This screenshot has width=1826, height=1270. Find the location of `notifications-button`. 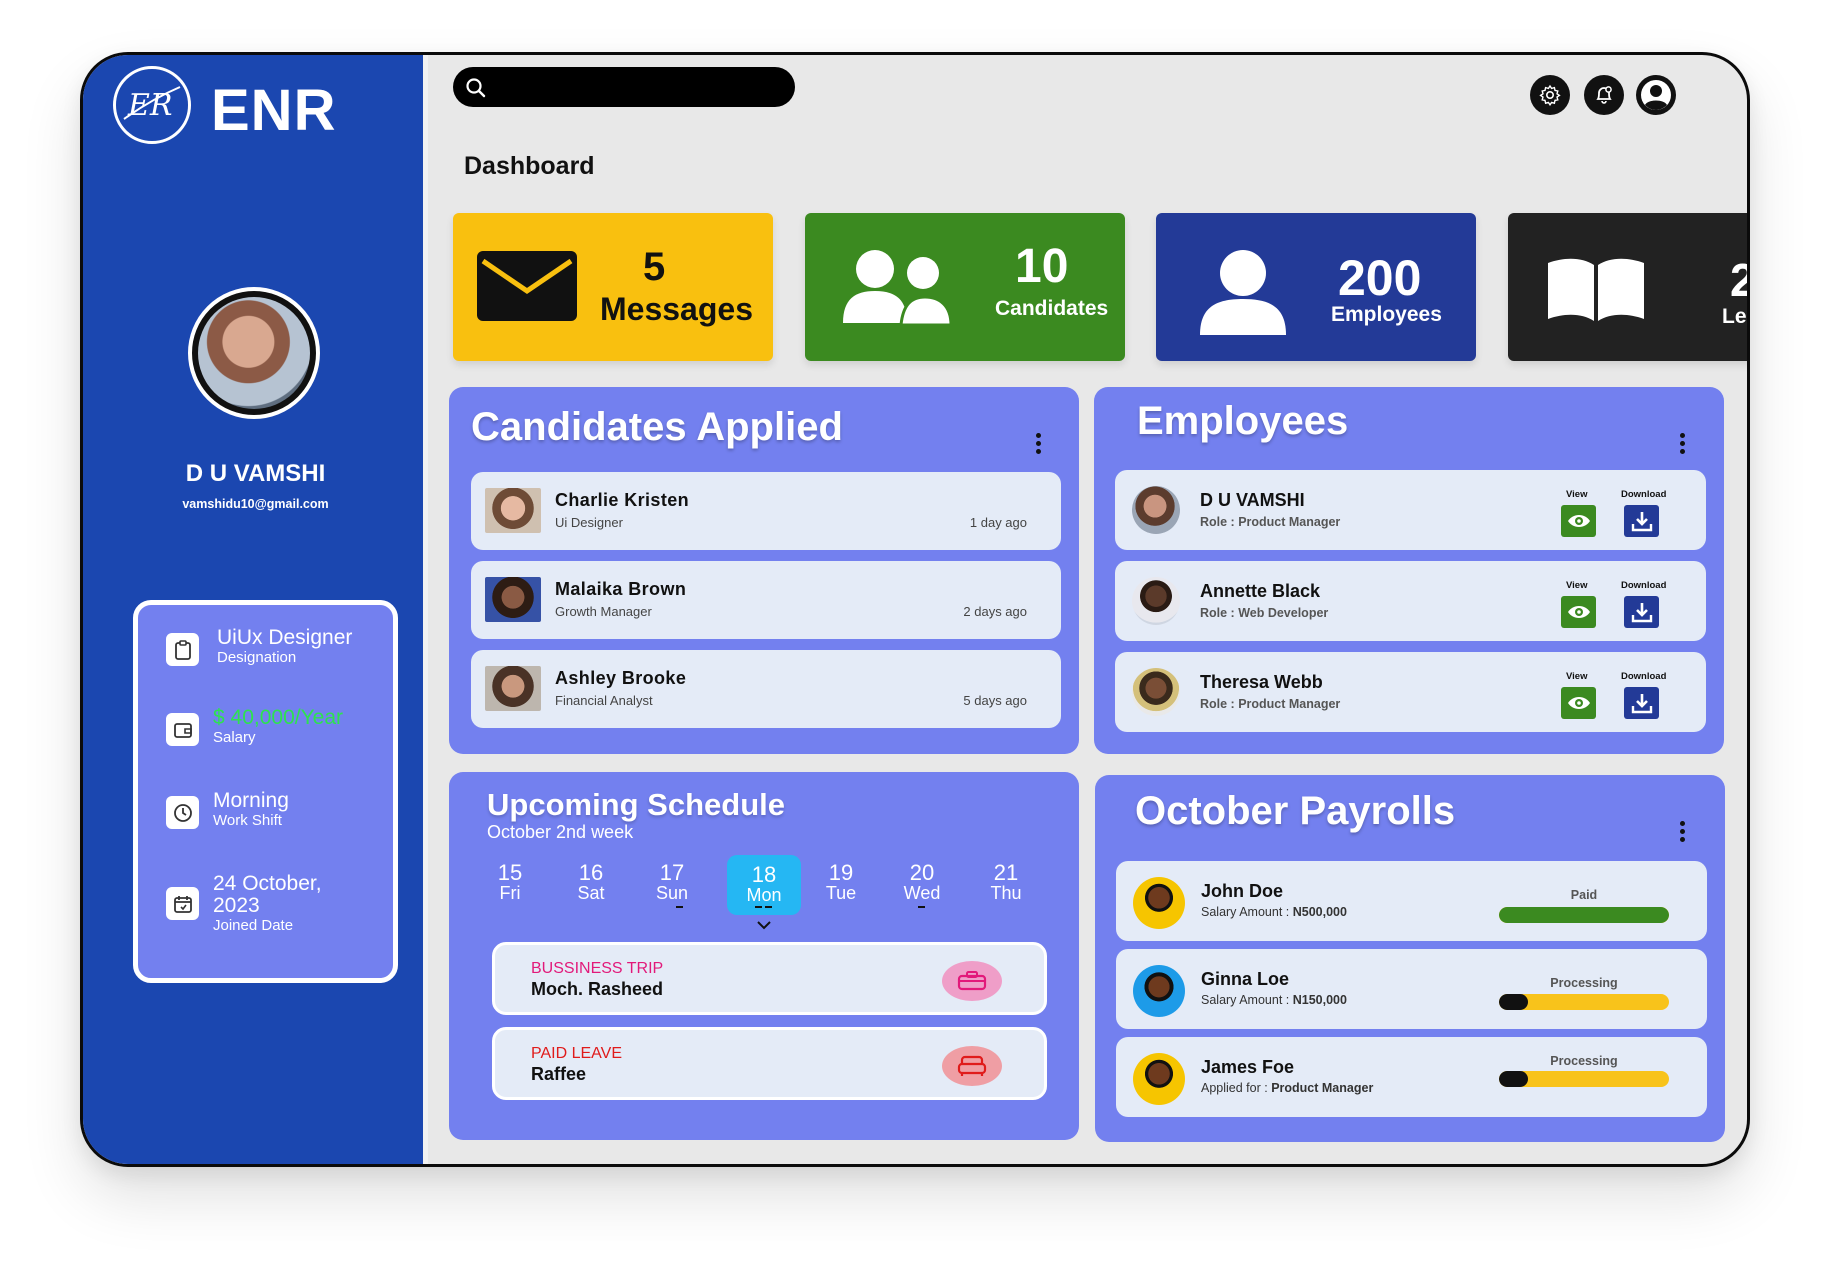

notifications-button is located at coordinates (1604, 95).